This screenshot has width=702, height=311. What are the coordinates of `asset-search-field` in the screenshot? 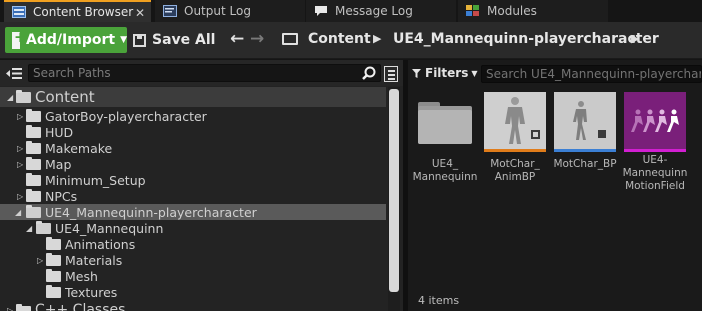 It's located at (591, 74).